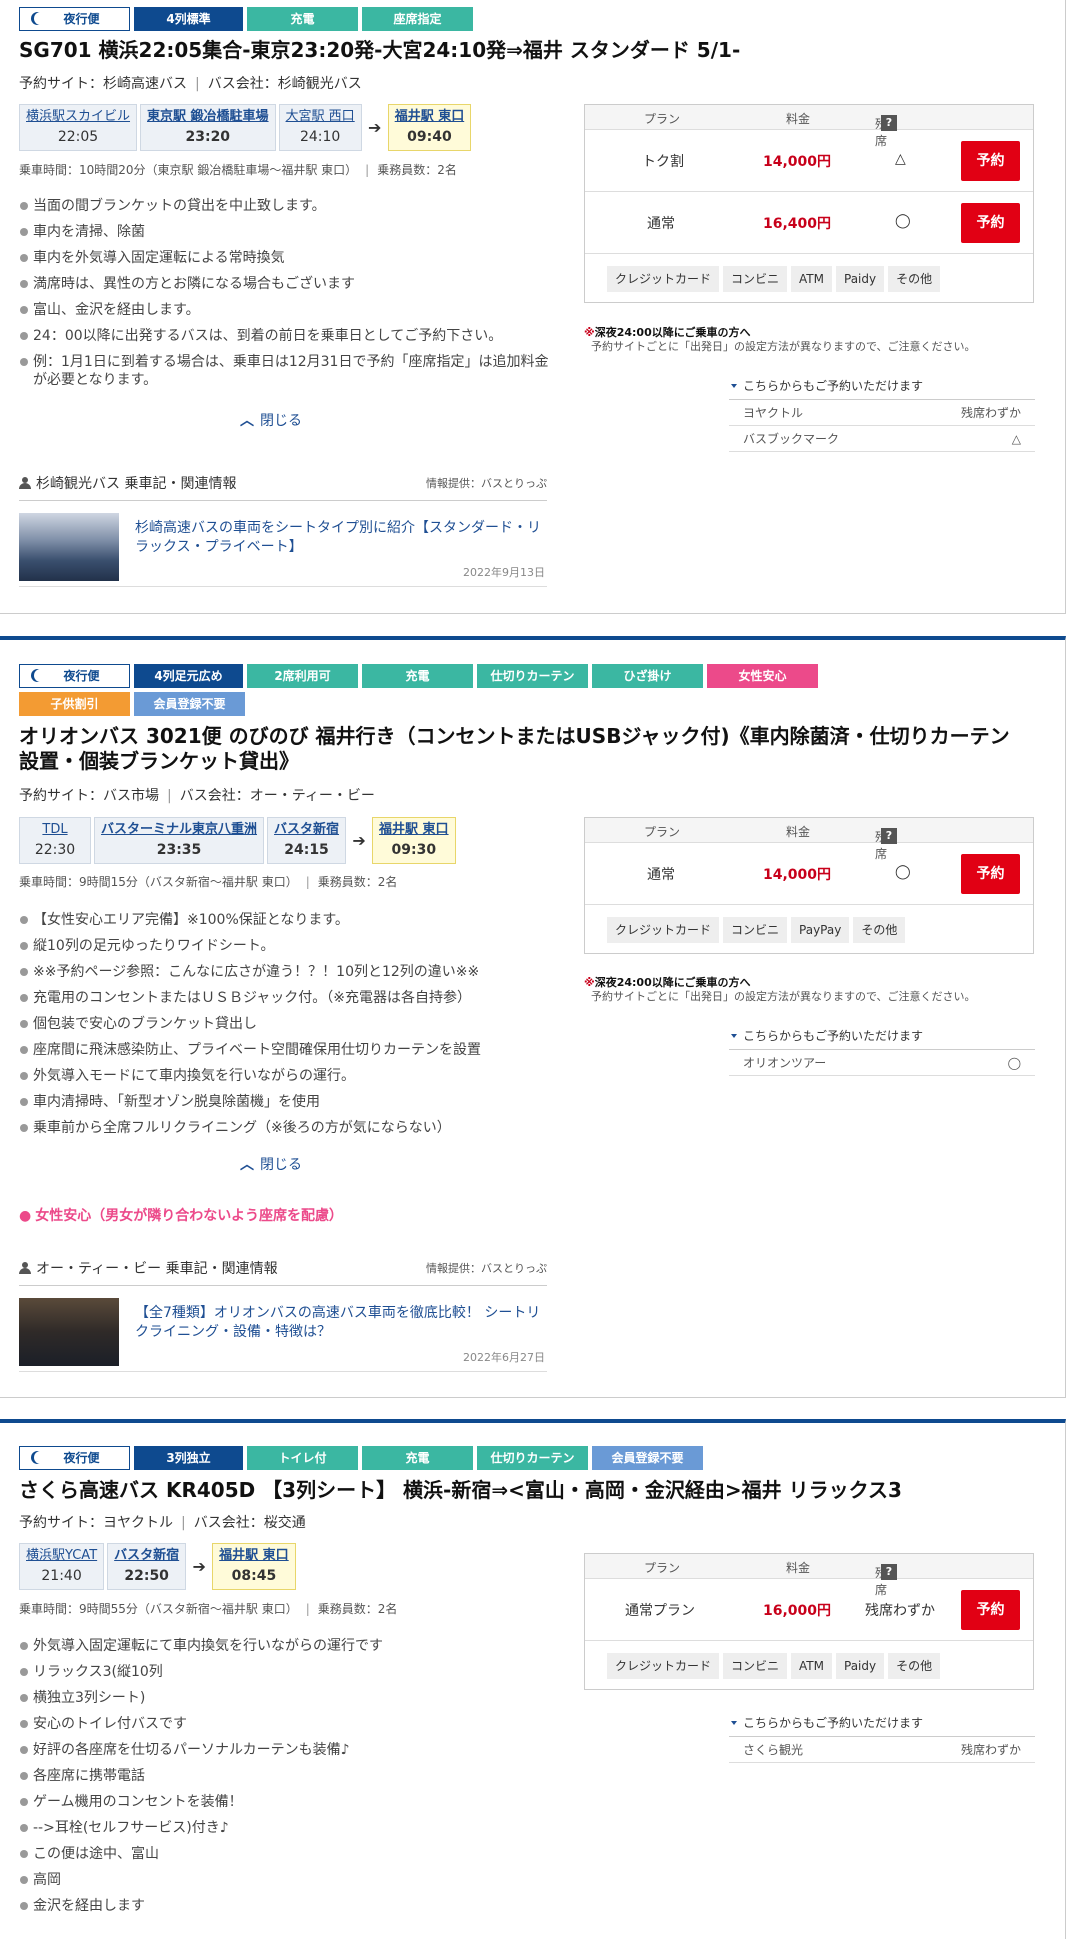  Describe the element at coordinates (208, 1609) in the screenshot. I see `trip-info: 乗車時間：9時間55分（バスタ新宿〜福井駅 東口） | 乗務員数：2名` at that location.